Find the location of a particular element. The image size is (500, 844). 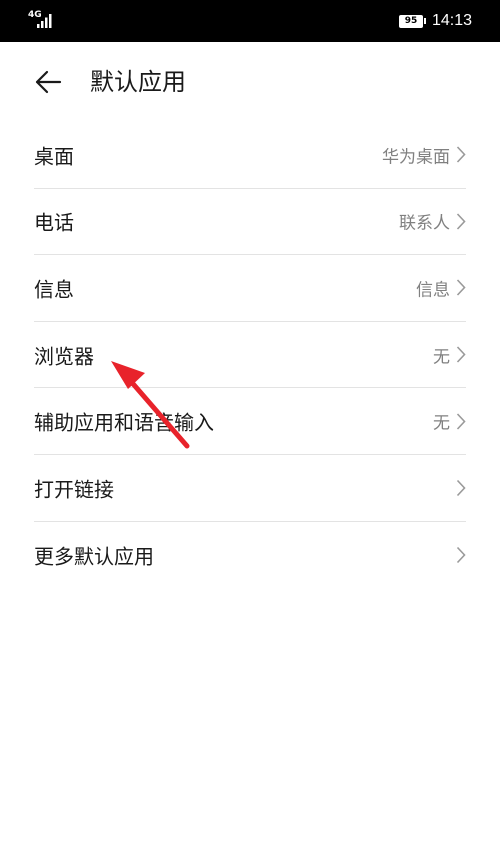

list-item-value: 信息 is located at coordinates (433, 290).